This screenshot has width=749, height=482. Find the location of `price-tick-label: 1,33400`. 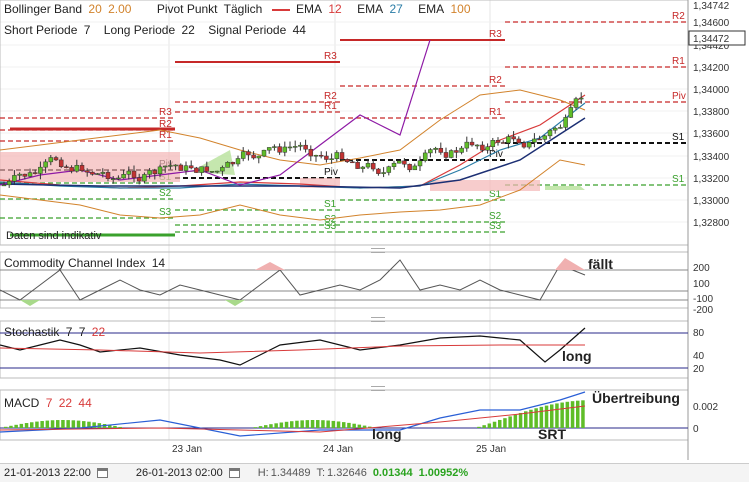

price-tick-label: 1,33400 is located at coordinates (711, 157).